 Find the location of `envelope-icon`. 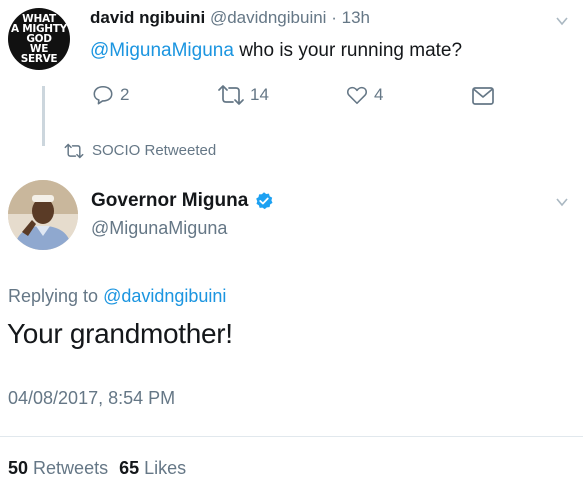

envelope-icon is located at coordinates (483, 96).